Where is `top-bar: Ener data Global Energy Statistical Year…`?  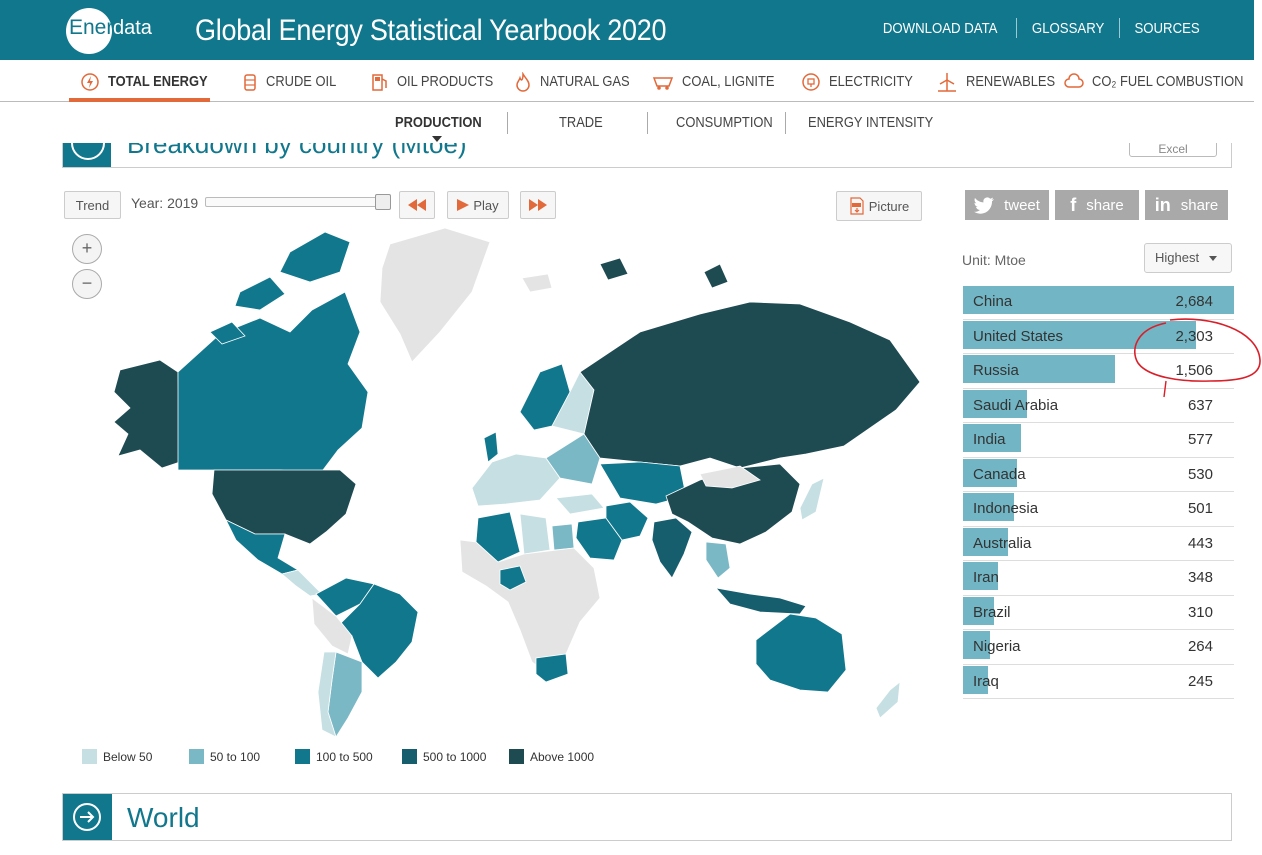 top-bar: Ener data Global Energy Statistical Year… is located at coordinates (627, 30).